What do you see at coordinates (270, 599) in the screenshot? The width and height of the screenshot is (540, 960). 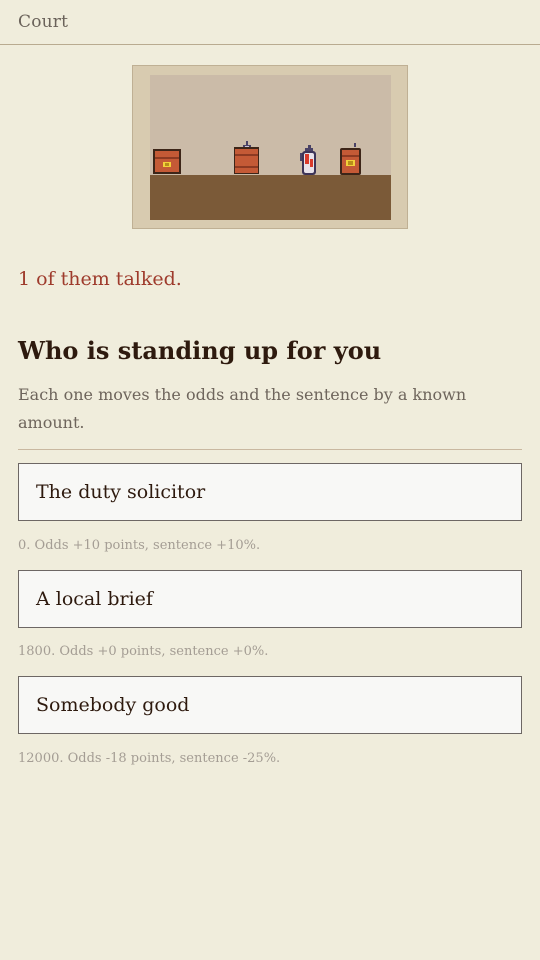 I see `option-button-local-brief: A local brief` at bounding box center [270, 599].